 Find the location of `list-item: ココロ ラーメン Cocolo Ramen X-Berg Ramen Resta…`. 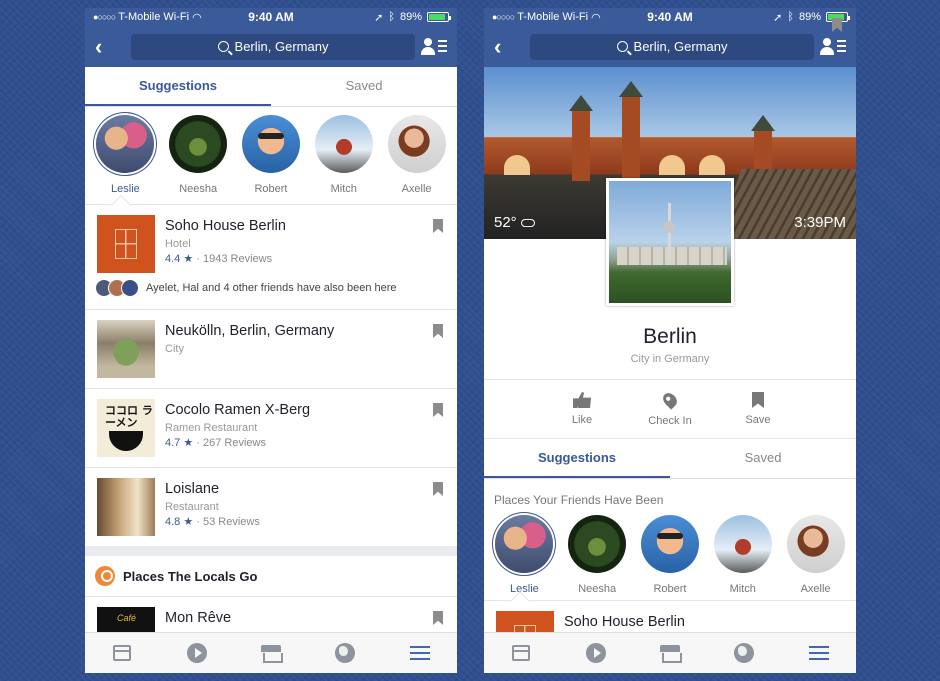

list-item: ココロ ラーメン Cocolo Ramen X-Berg Ramen Resta… is located at coordinates (271, 428).